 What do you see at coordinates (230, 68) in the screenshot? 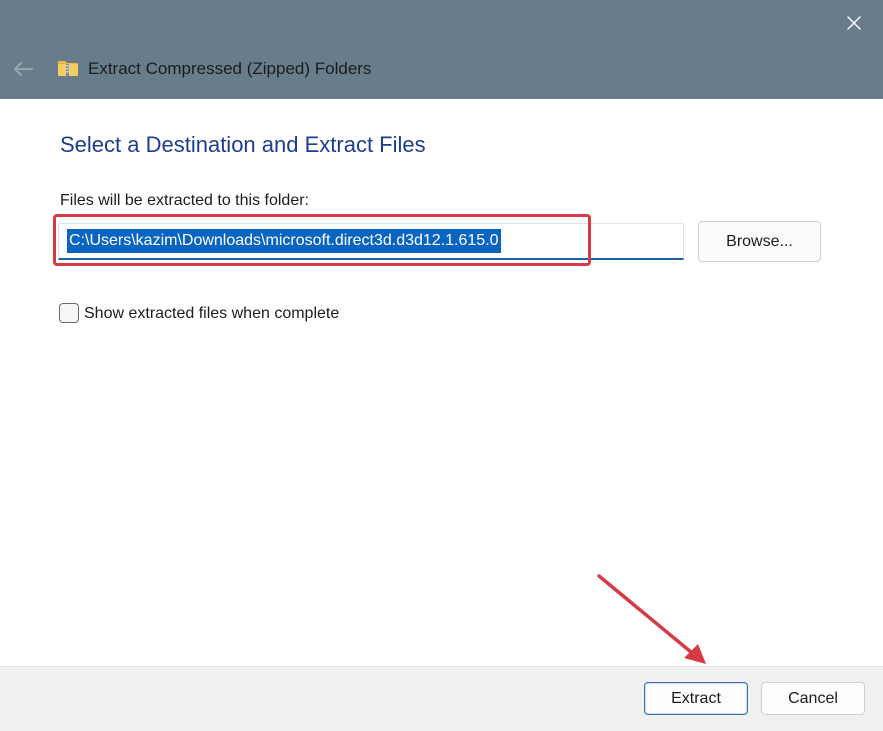
I see `window-title: Extract Compressed (Zipped) Folders` at bounding box center [230, 68].